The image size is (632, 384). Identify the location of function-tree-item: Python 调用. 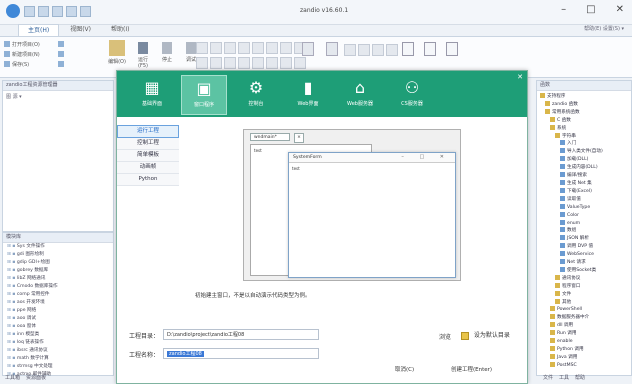
(584, 350).